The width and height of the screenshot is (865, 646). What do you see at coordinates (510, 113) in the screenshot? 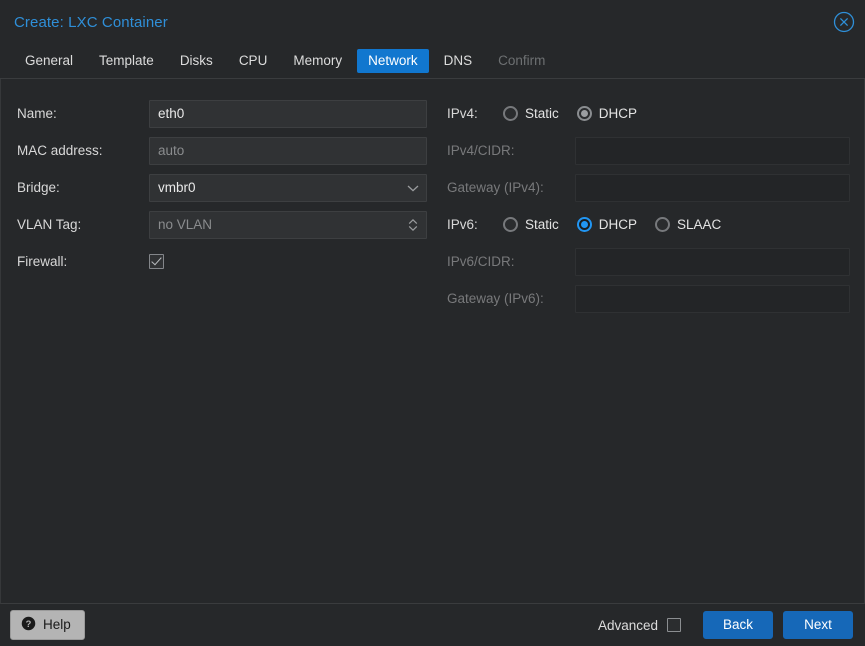
I see `ipv4-static-radio` at bounding box center [510, 113].